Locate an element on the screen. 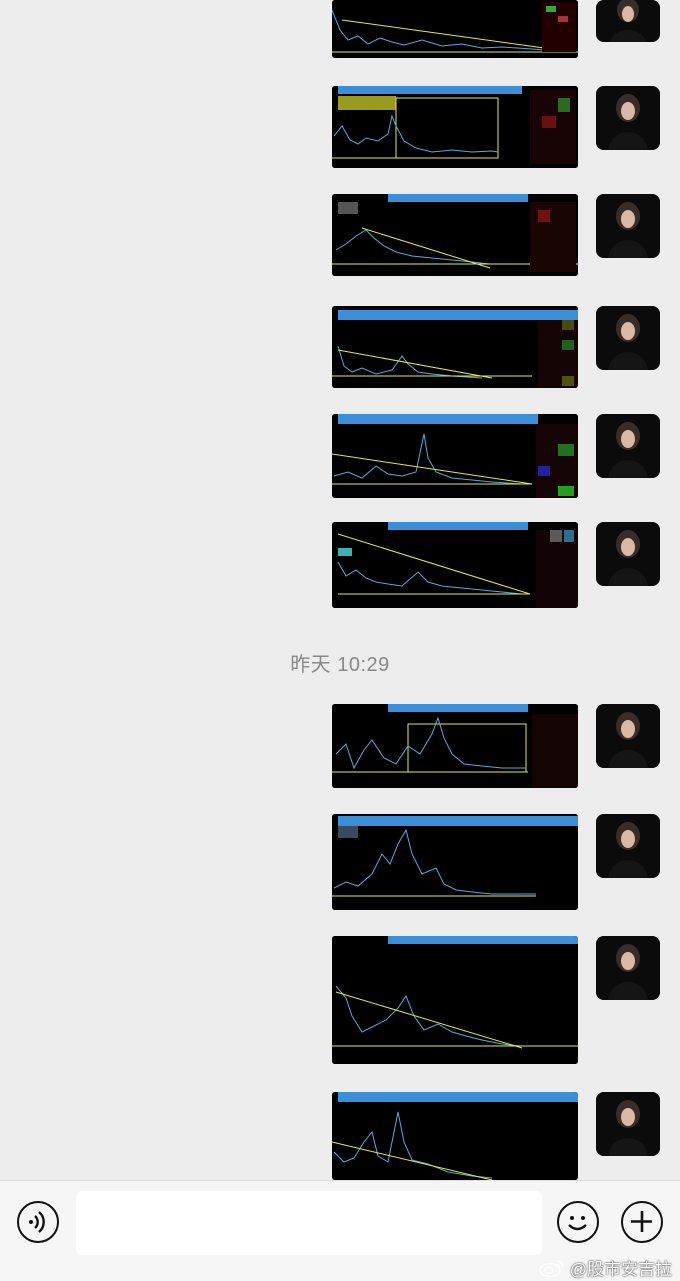  more-options-button is located at coordinates (642, 1222).